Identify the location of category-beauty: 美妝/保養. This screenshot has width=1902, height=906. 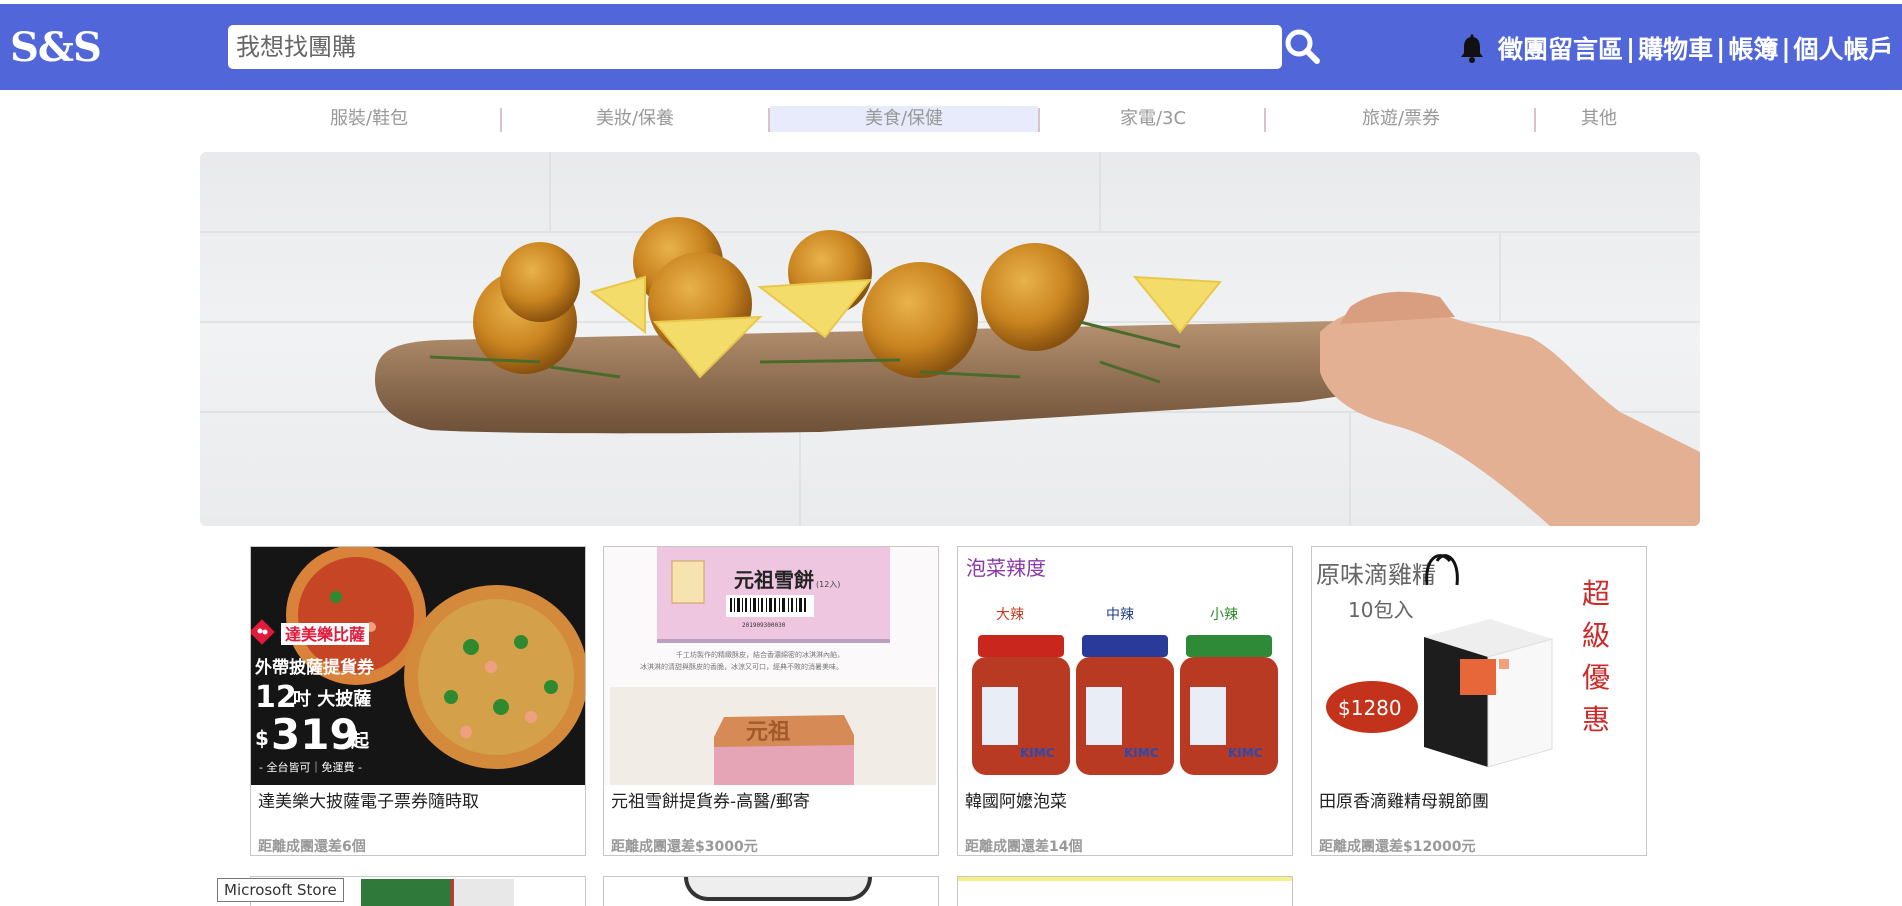
(635, 119).